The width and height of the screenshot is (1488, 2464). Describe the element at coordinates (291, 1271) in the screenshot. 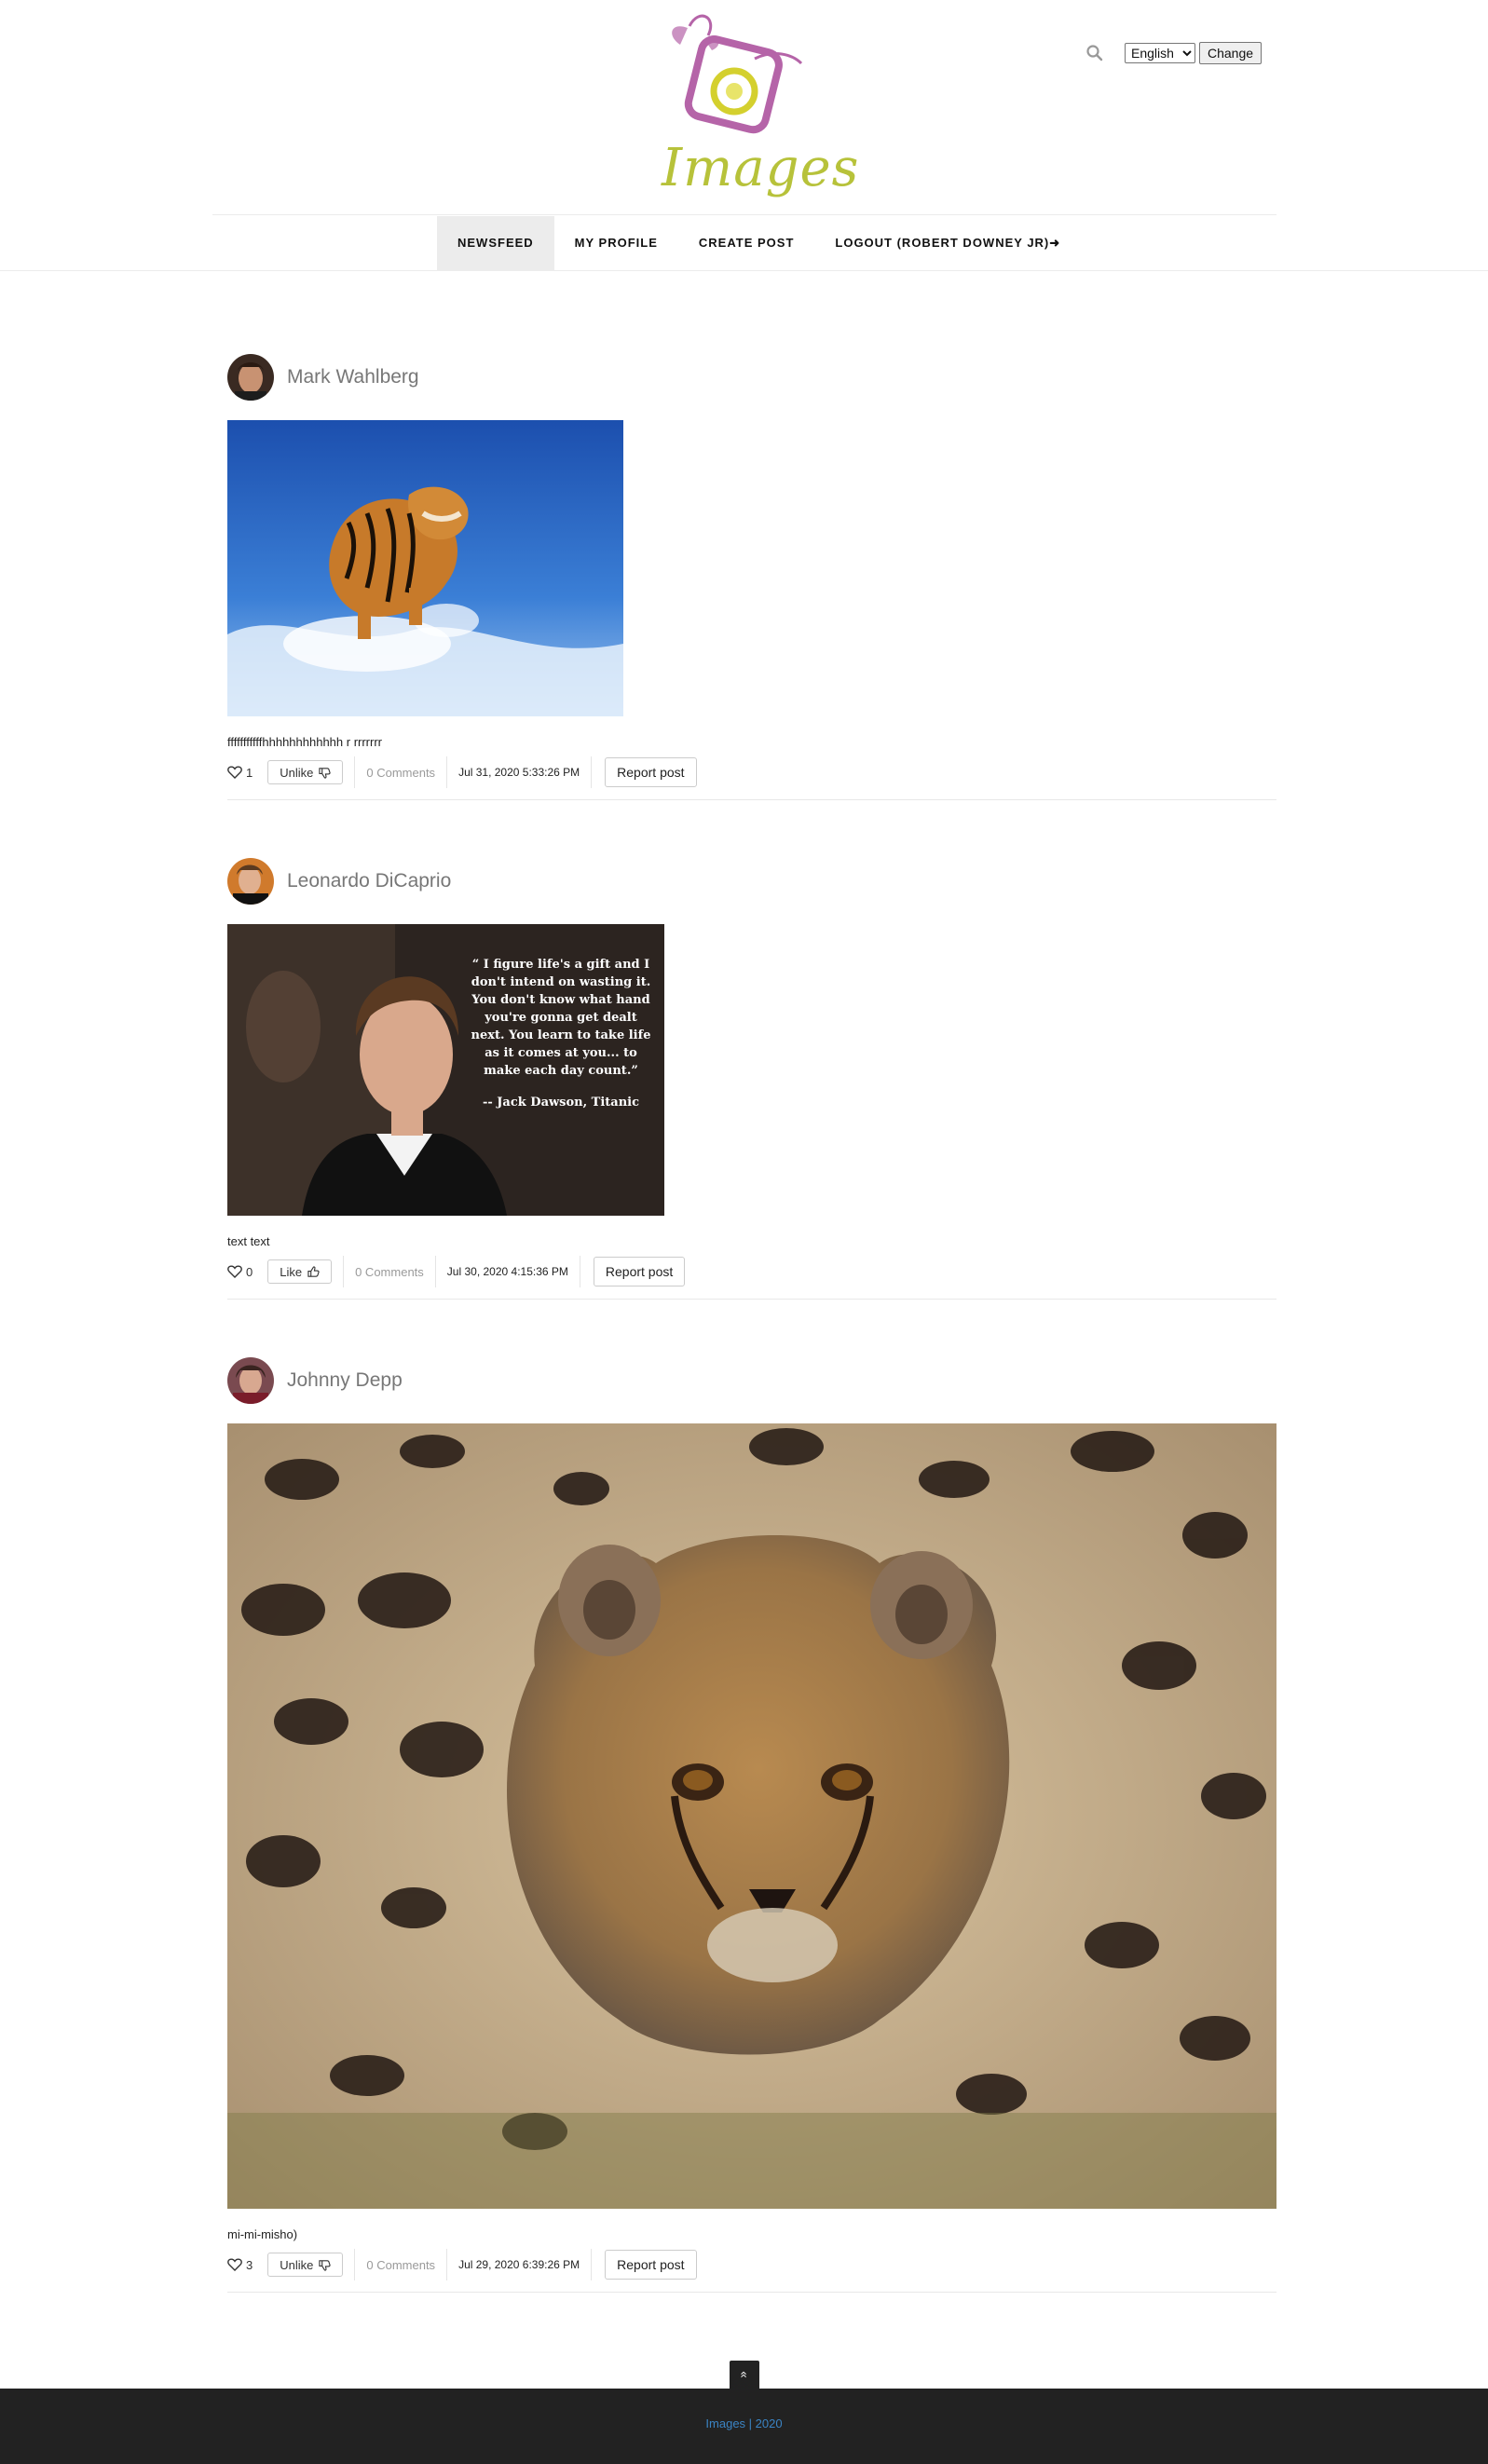

I see `like-button-label: Like` at that location.